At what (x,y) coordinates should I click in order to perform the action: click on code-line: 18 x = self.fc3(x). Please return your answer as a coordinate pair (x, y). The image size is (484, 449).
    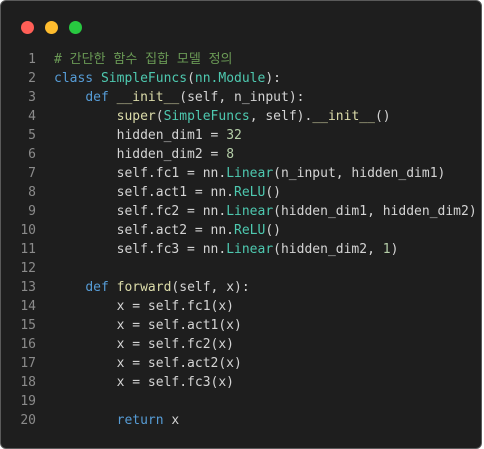
    Looking at the image, I should click on (241, 382).